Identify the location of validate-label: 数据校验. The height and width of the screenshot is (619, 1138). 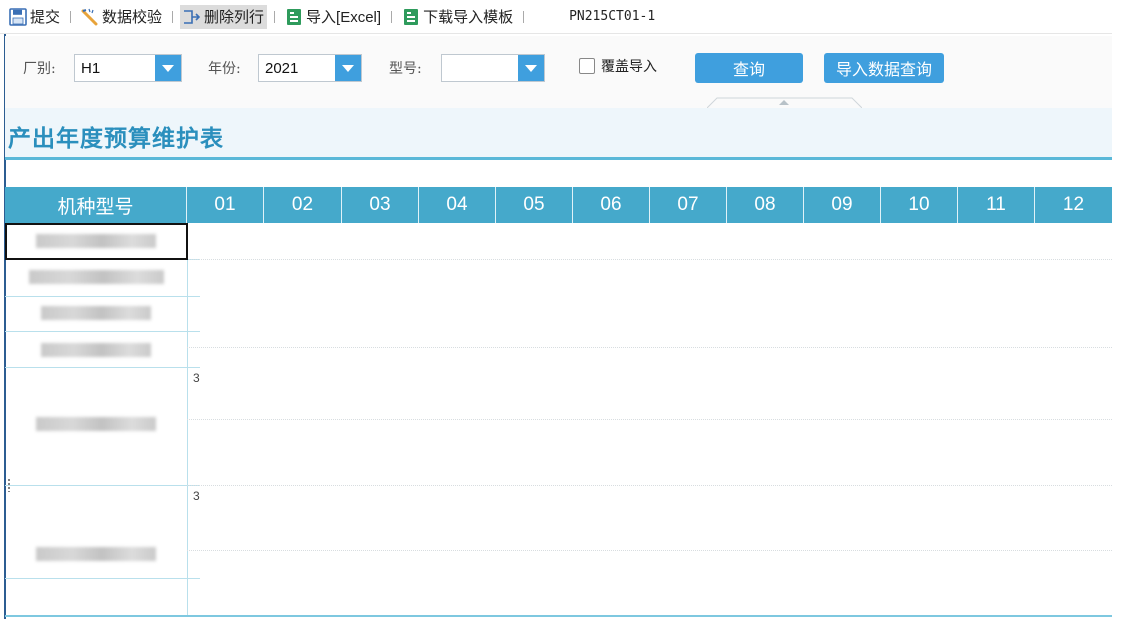
(132, 17).